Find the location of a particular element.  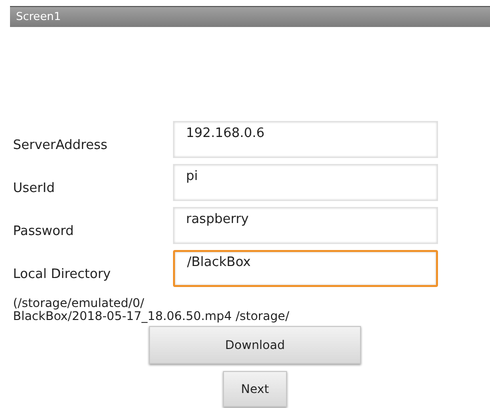

field-label: UserId is located at coordinates (34, 188).